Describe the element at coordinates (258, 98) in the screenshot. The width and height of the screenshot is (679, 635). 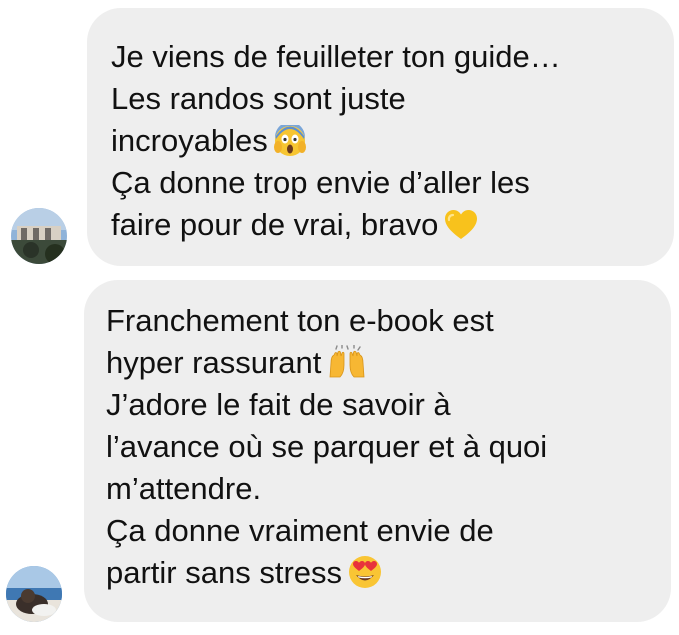
I see `message-line: Les randos sont juste` at that location.